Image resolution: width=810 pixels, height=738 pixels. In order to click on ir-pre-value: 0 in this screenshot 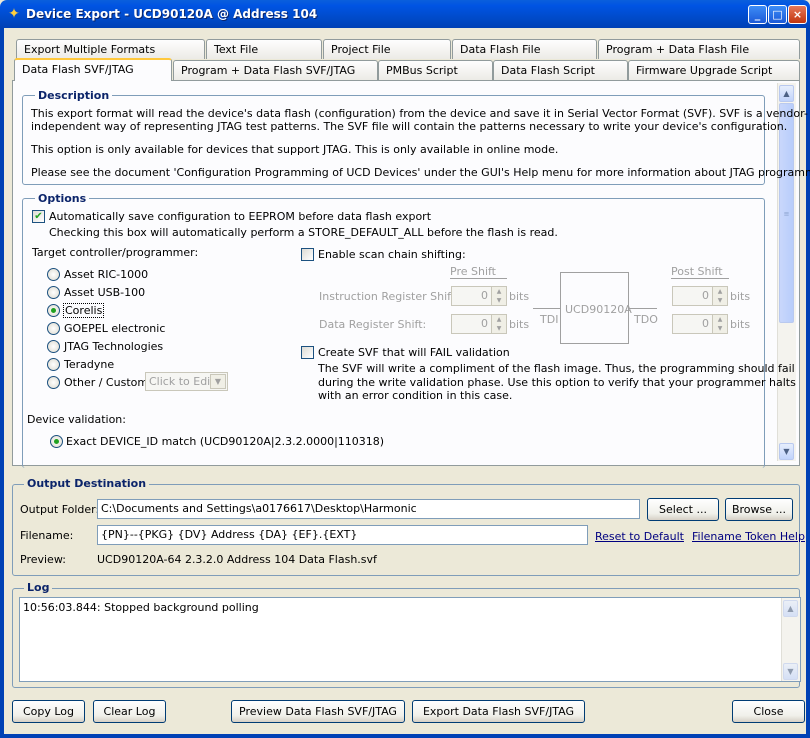, I will do `click(484, 295)`.